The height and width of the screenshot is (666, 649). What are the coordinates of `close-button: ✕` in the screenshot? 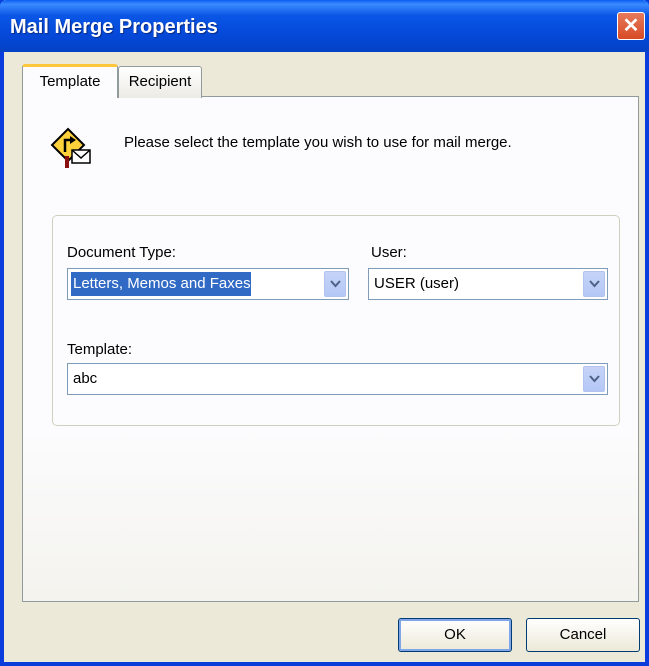 It's located at (631, 26).